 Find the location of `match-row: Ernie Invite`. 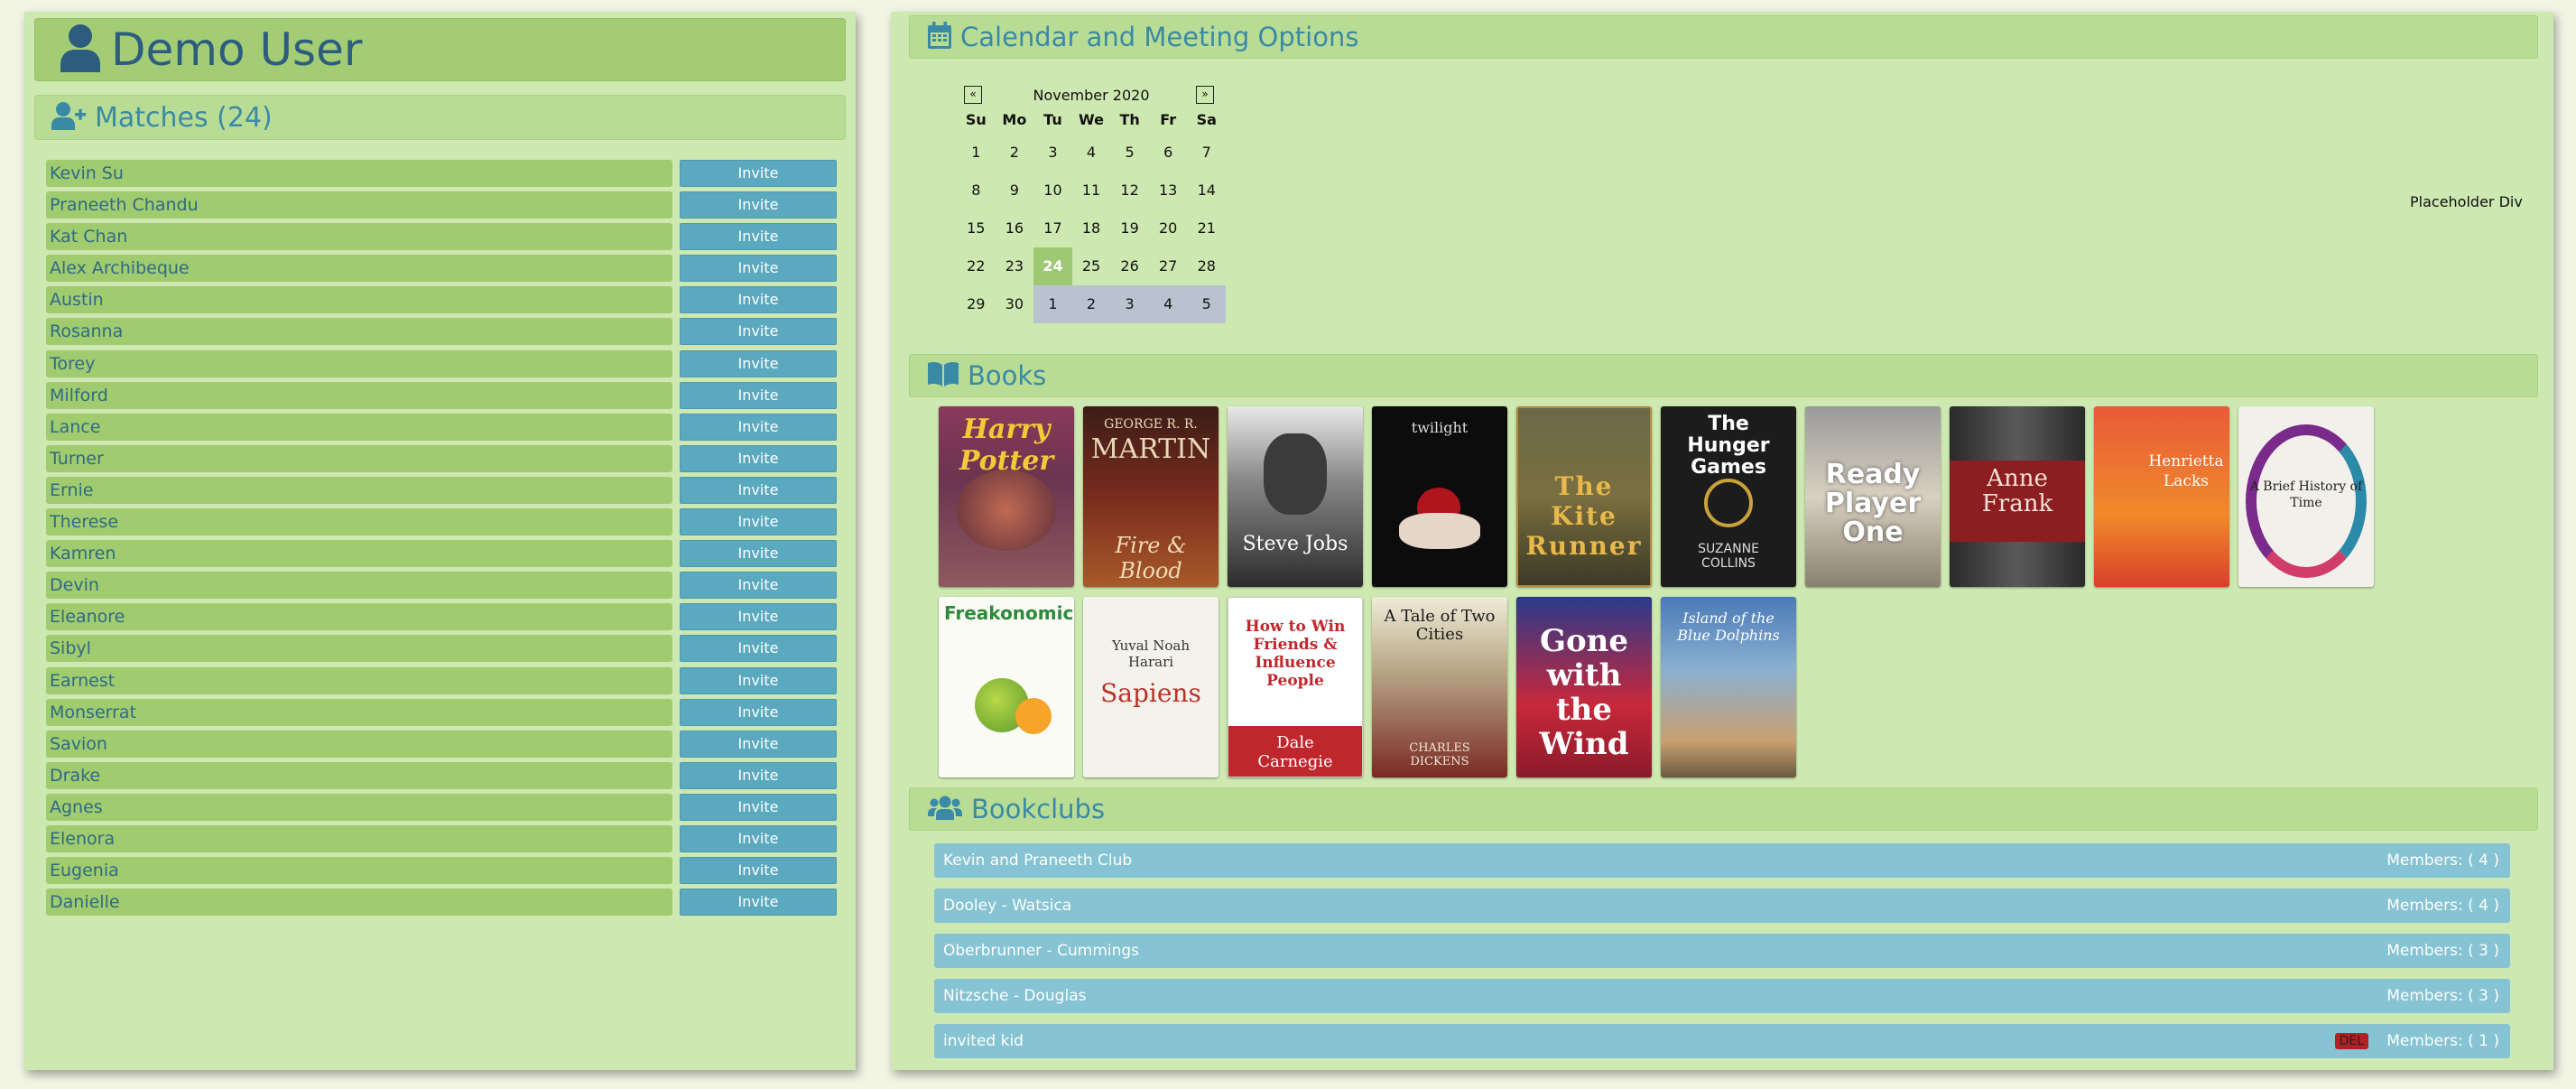

match-row: Ernie Invite is located at coordinates (441, 490).